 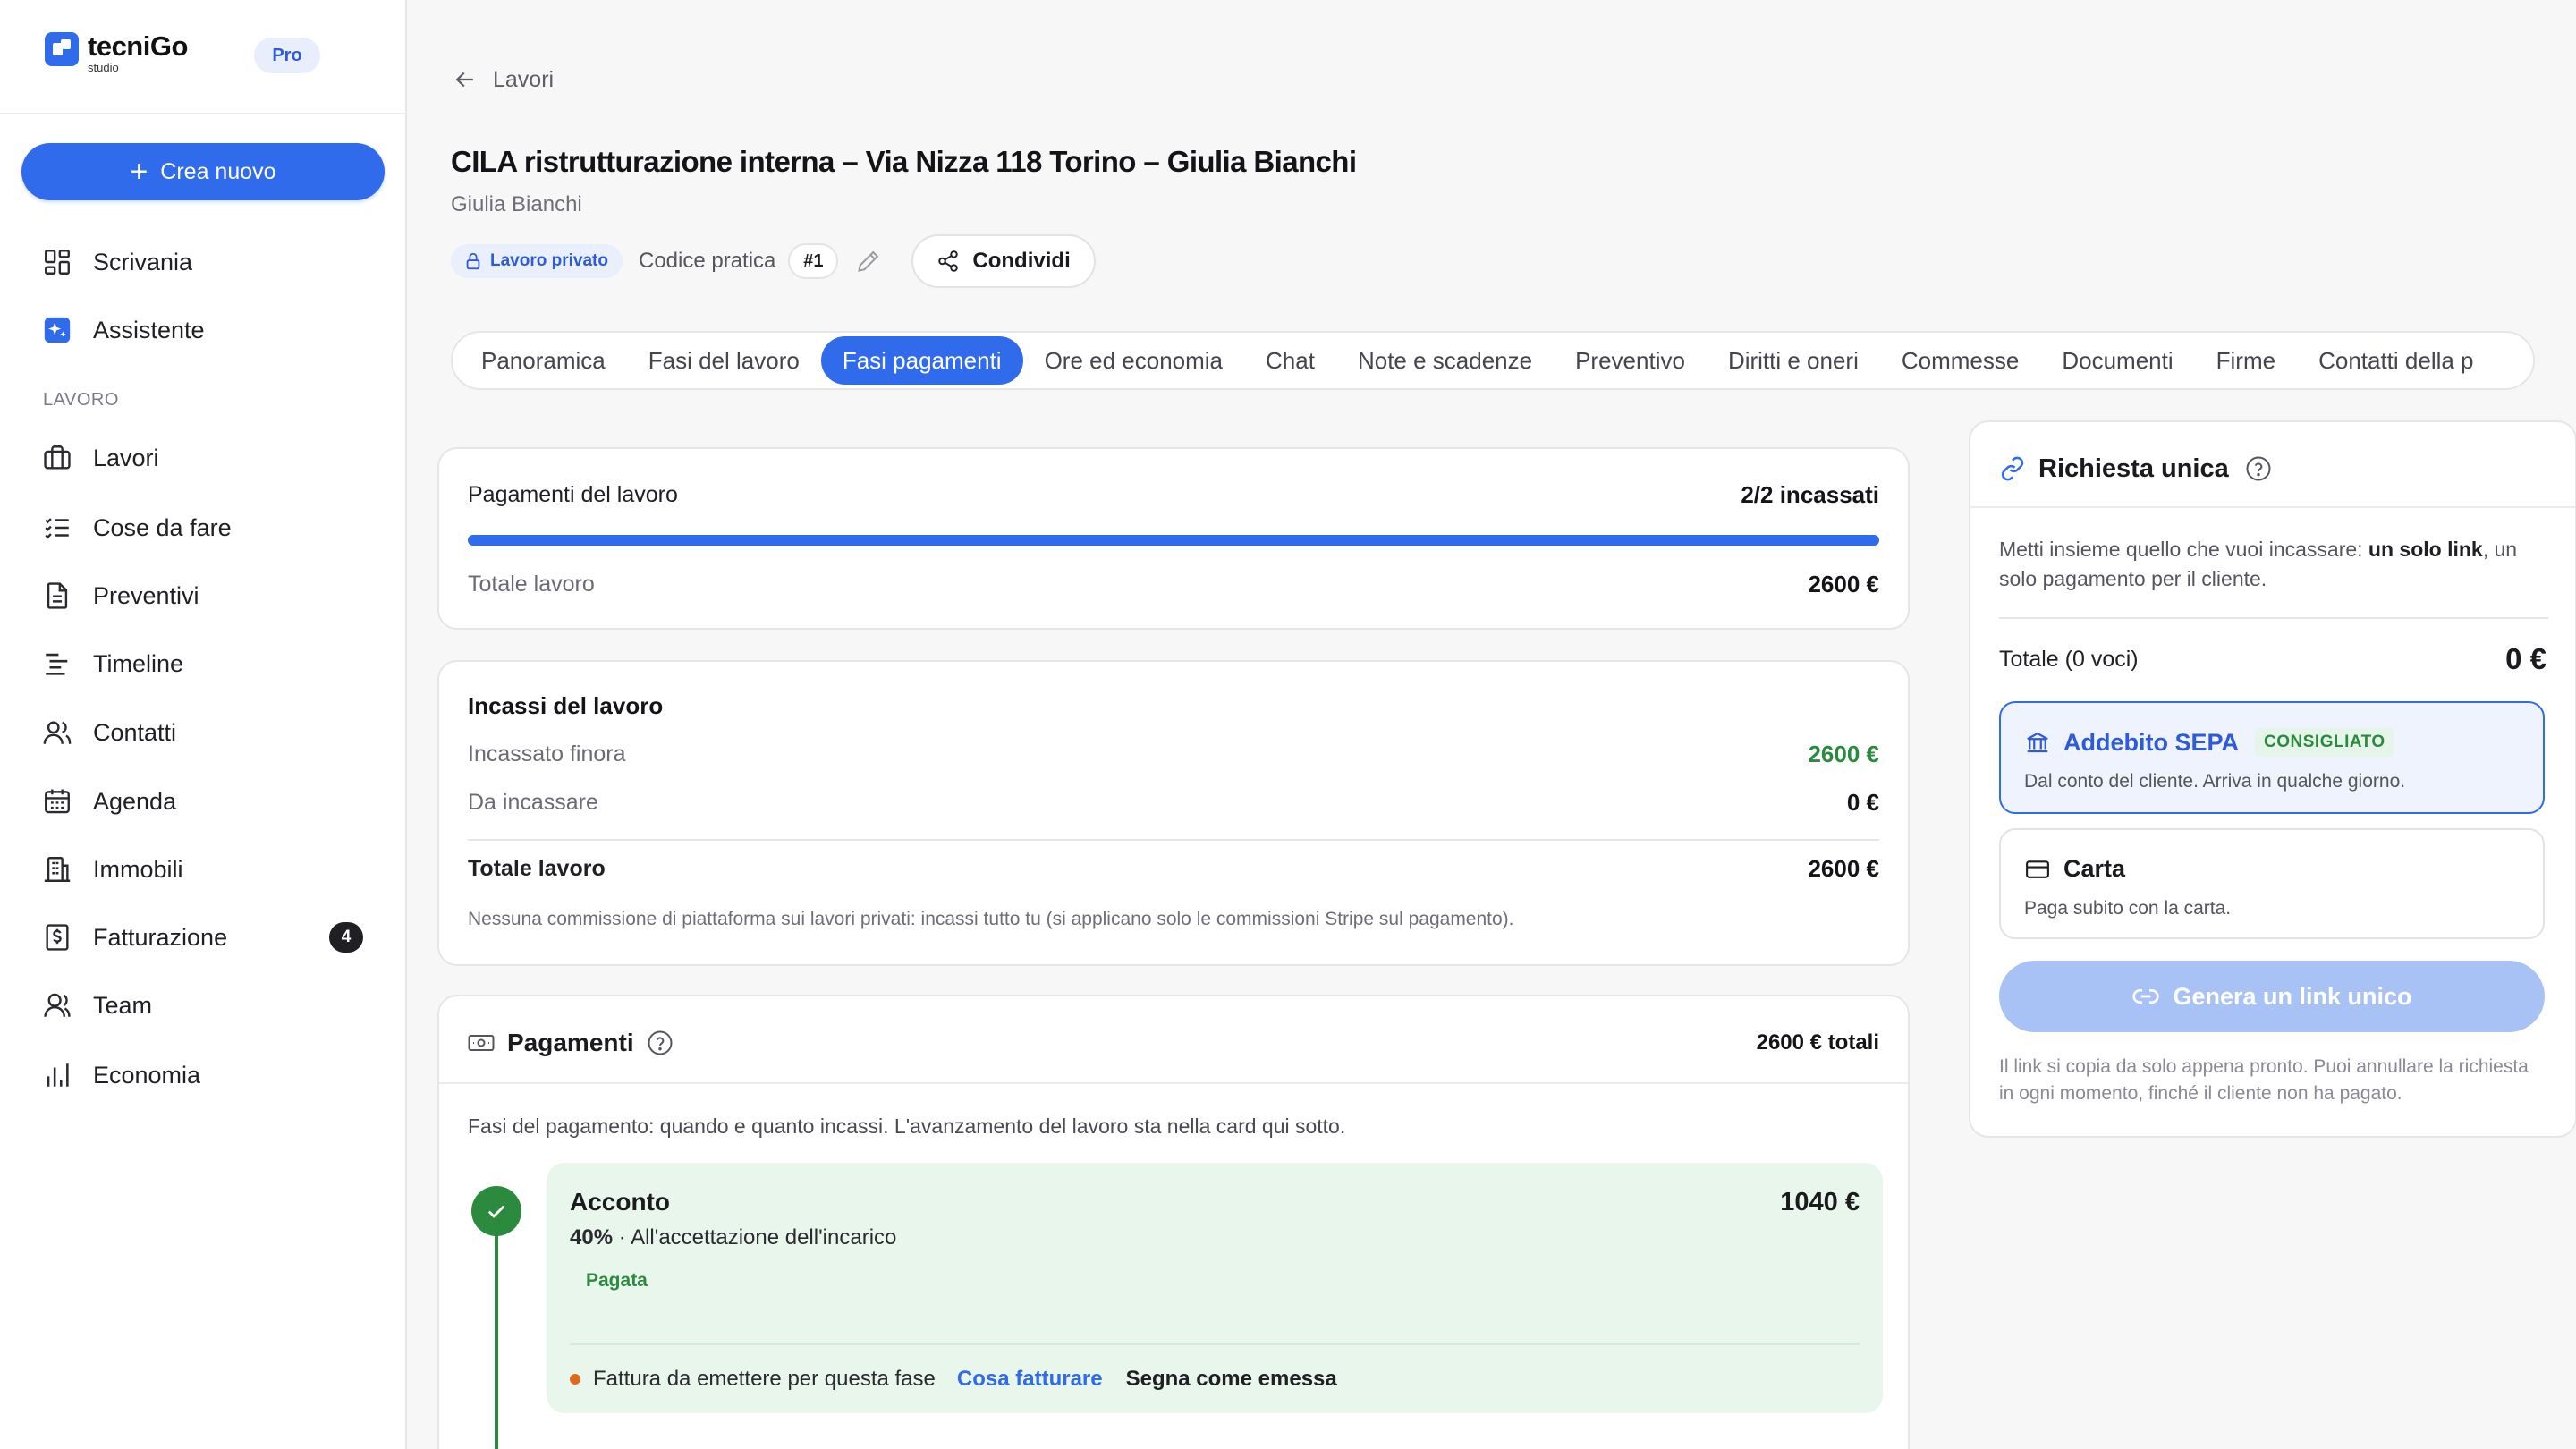 I want to click on tab-fasi-del-lavoro: Fasi del lavoro, so click(x=724, y=360).